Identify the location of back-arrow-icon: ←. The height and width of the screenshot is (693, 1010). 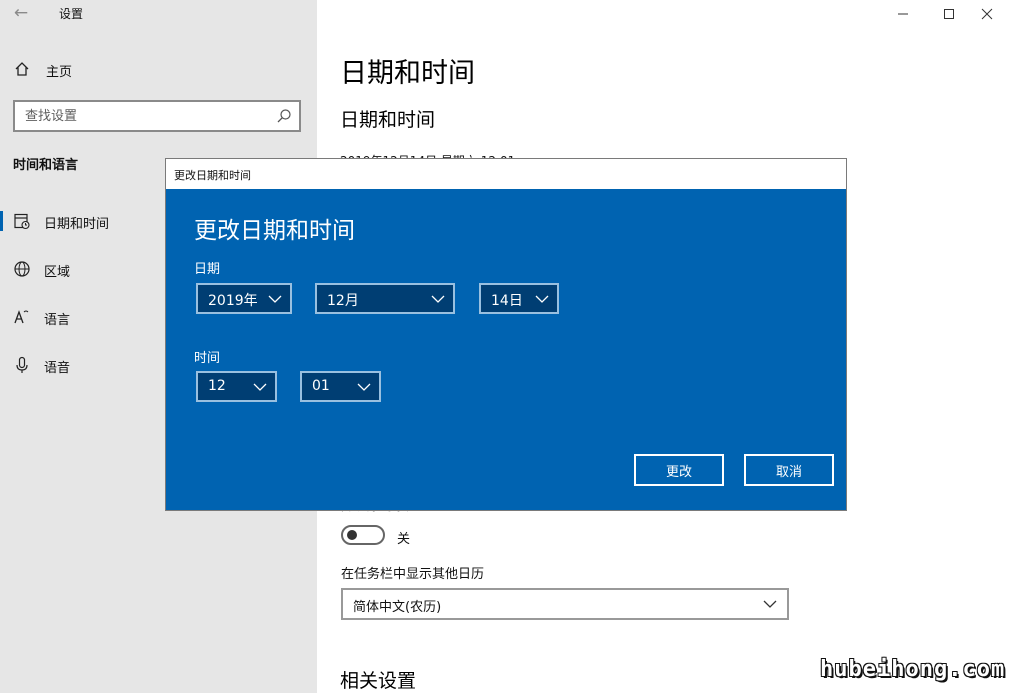
(21, 13).